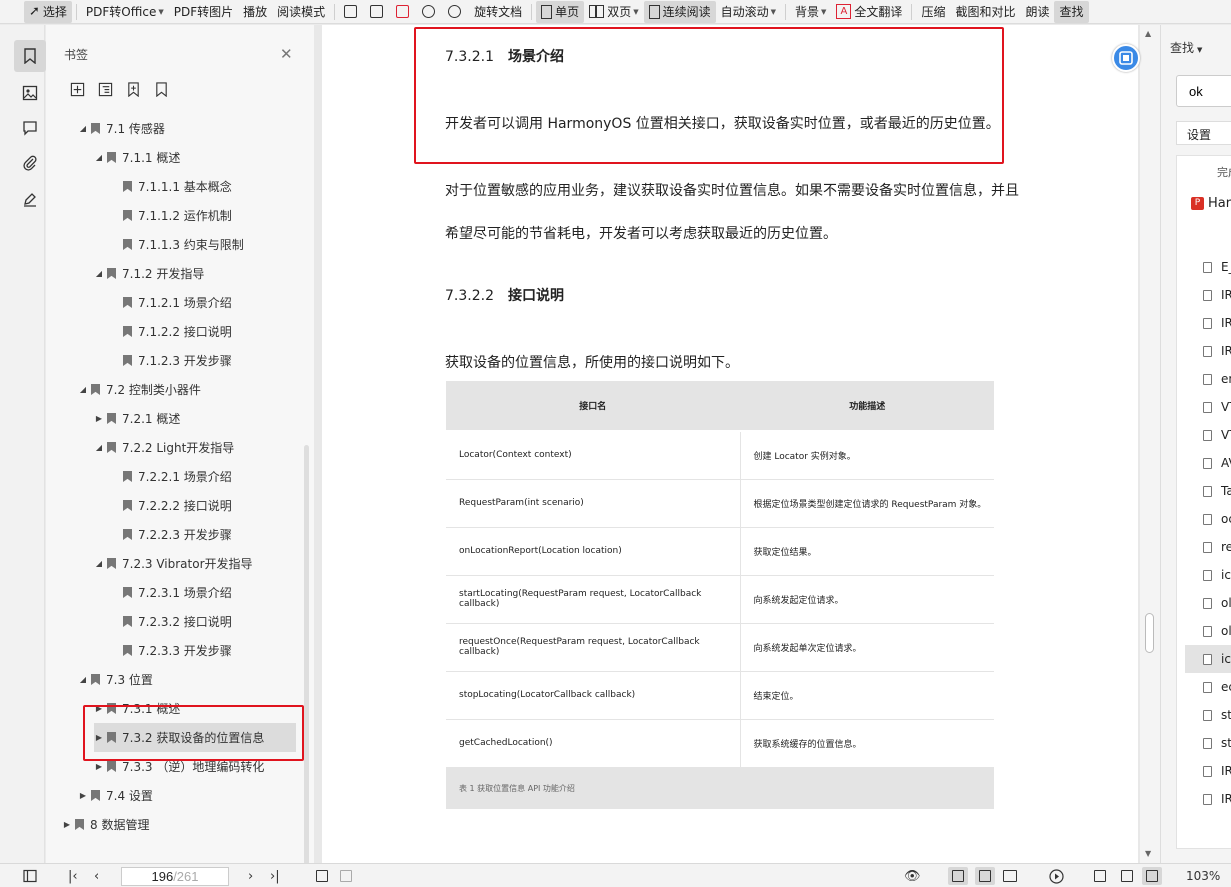 This screenshot has height=887, width=1231. Describe the element at coordinates (171, 621) in the screenshot. I see `bookmark-item: ▶7.2.3.2 接口说明` at that location.